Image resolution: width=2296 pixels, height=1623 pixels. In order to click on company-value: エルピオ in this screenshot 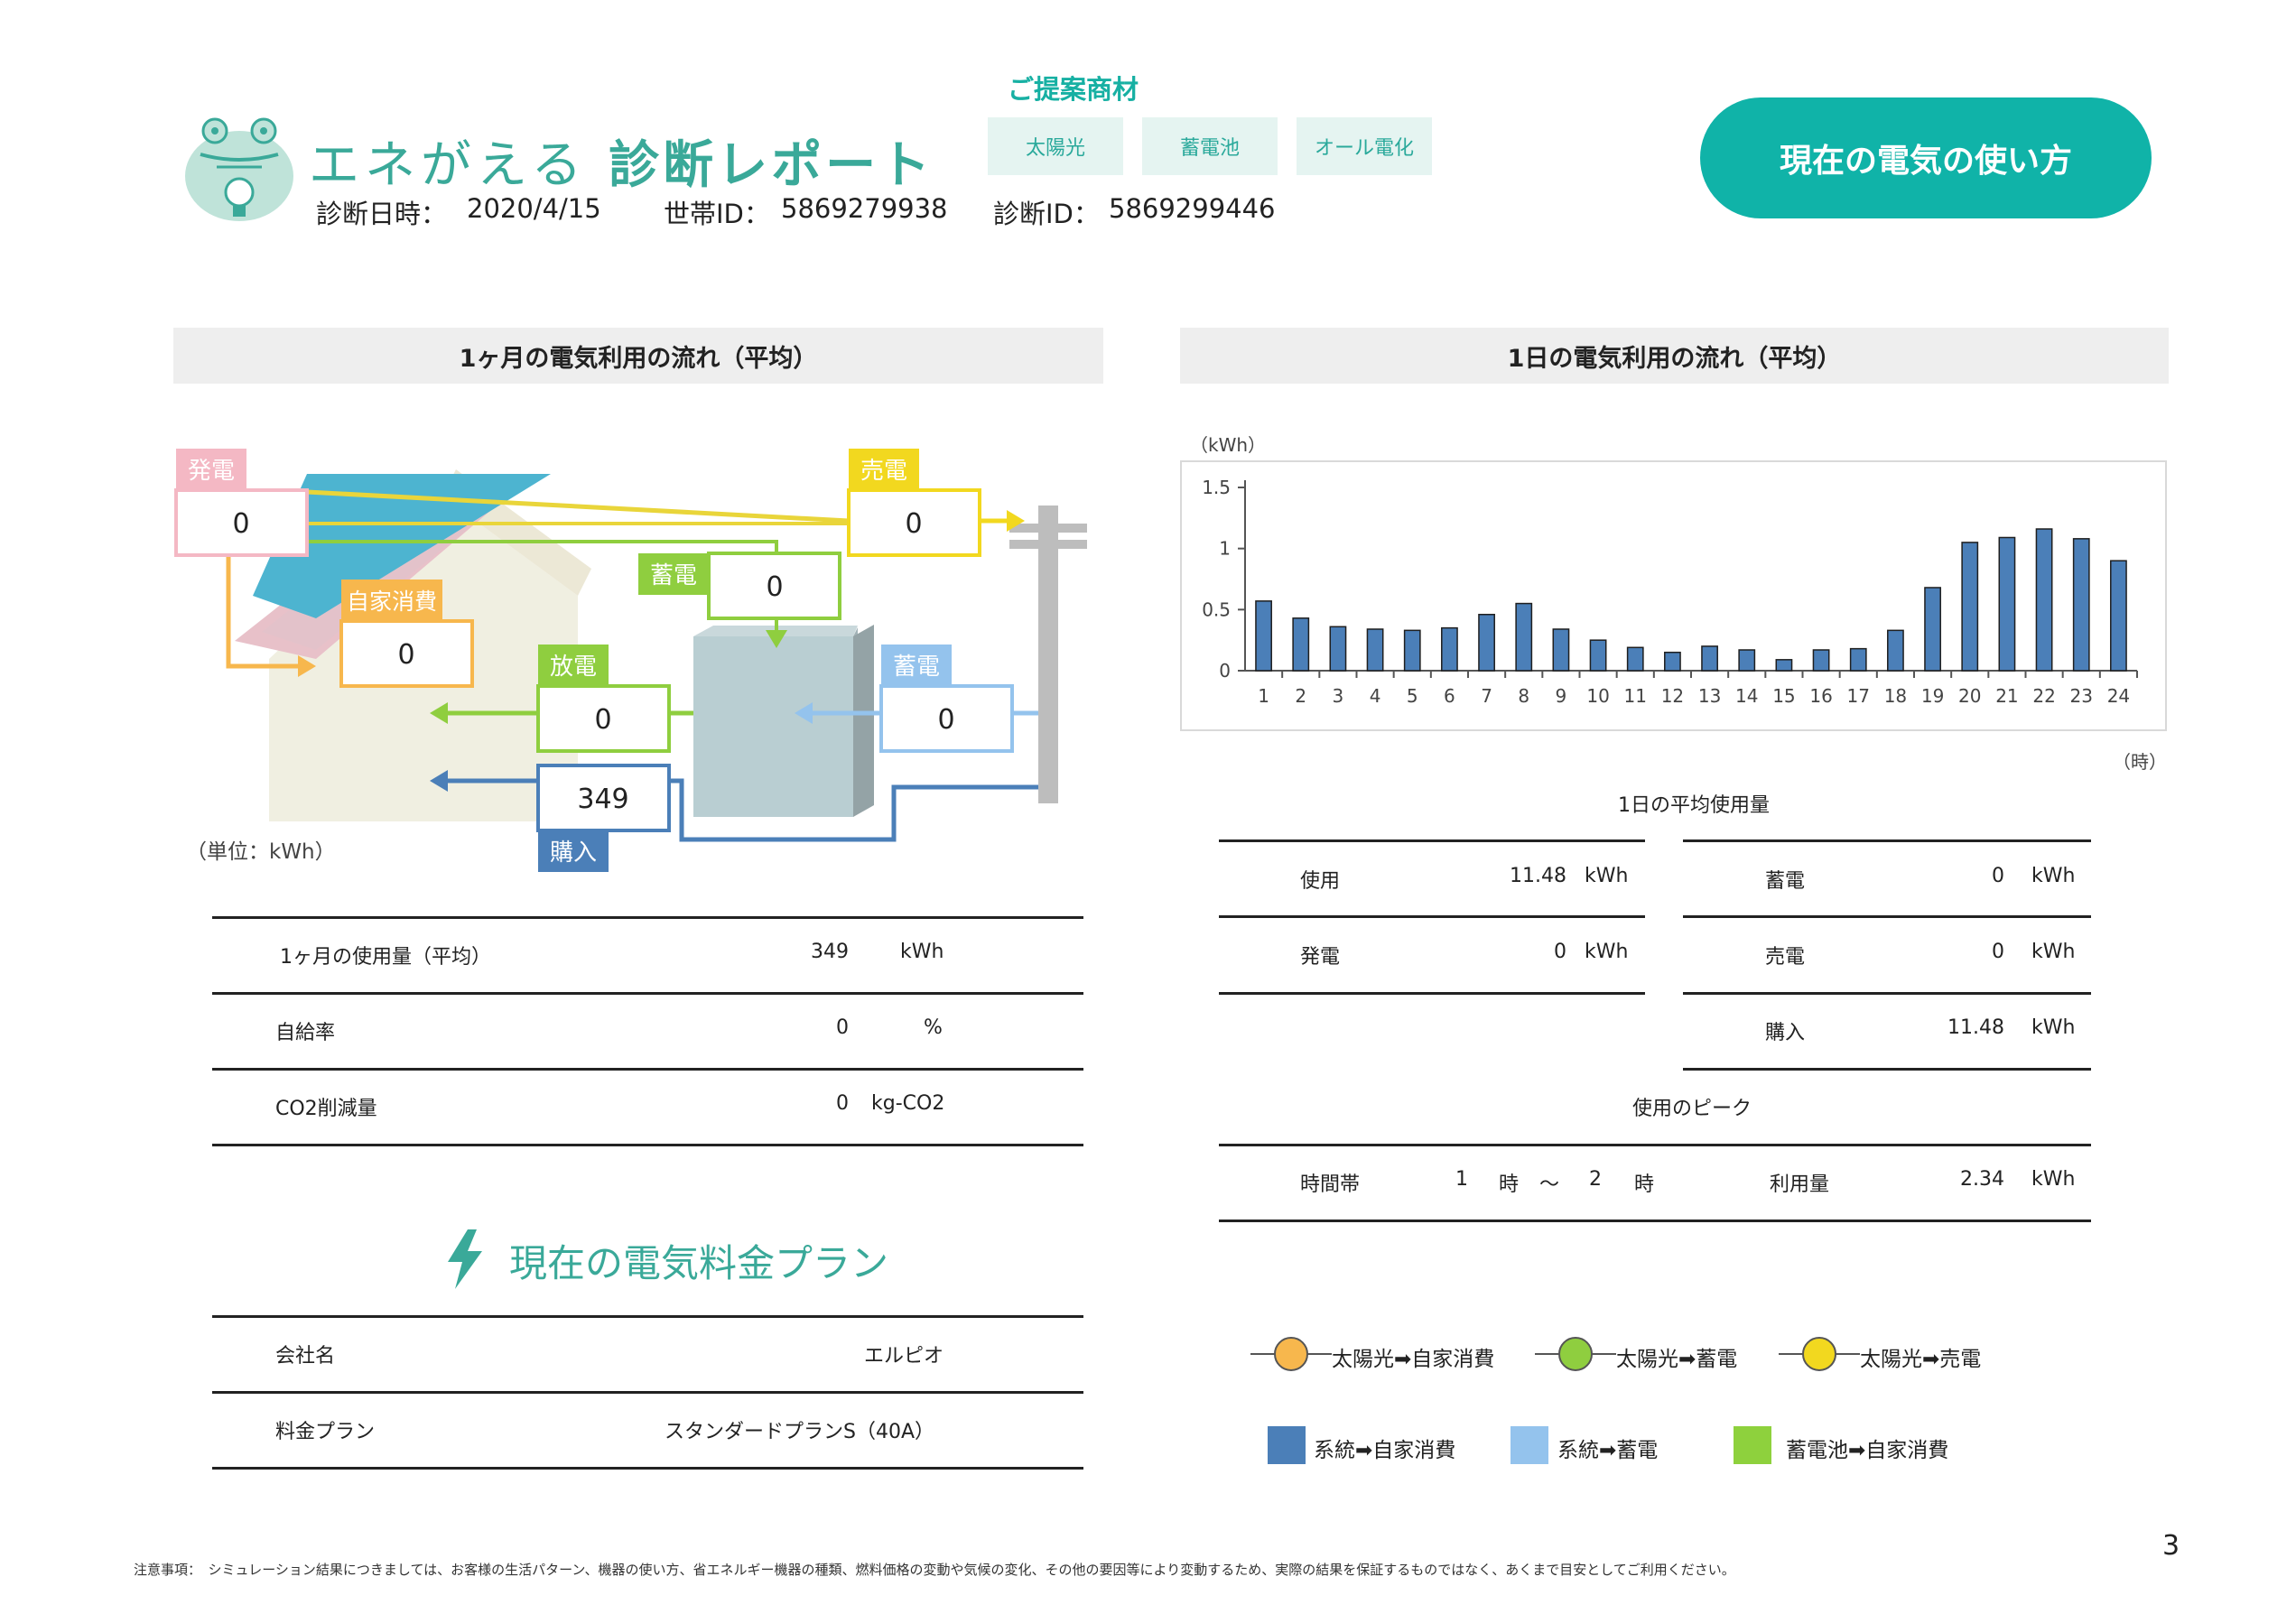, I will do `click(903, 1356)`.